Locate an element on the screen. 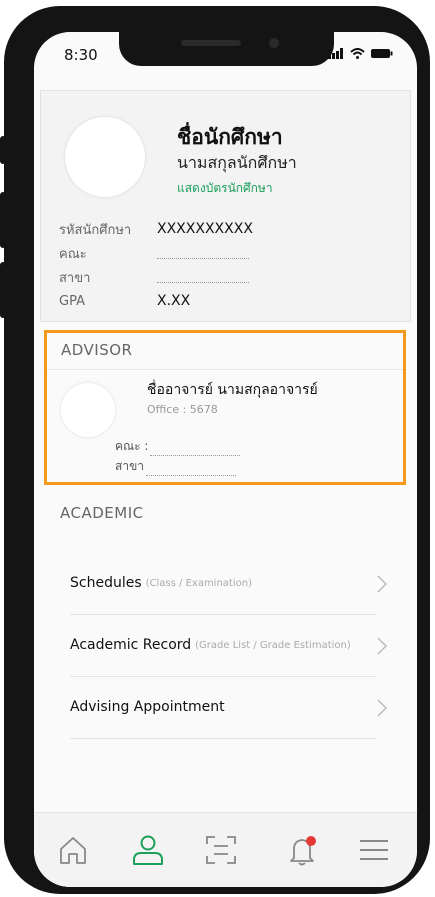 This screenshot has height=897, width=435. student-surname: นามสกุลนักศึกษา is located at coordinates (237, 162).